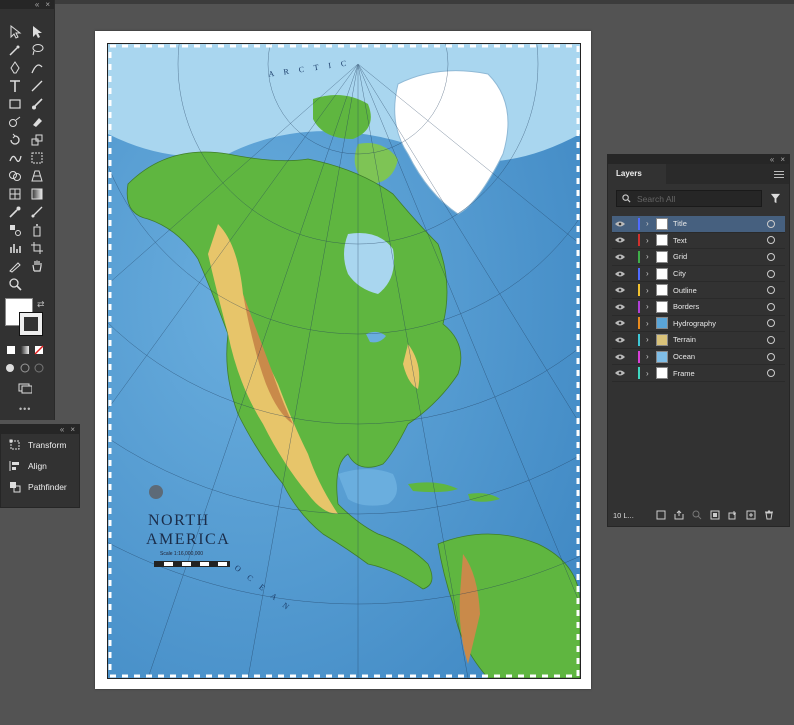  Describe the element at coordinates (689, 198) in the screenshot. I see `layers-search-input: Search All` at that location.